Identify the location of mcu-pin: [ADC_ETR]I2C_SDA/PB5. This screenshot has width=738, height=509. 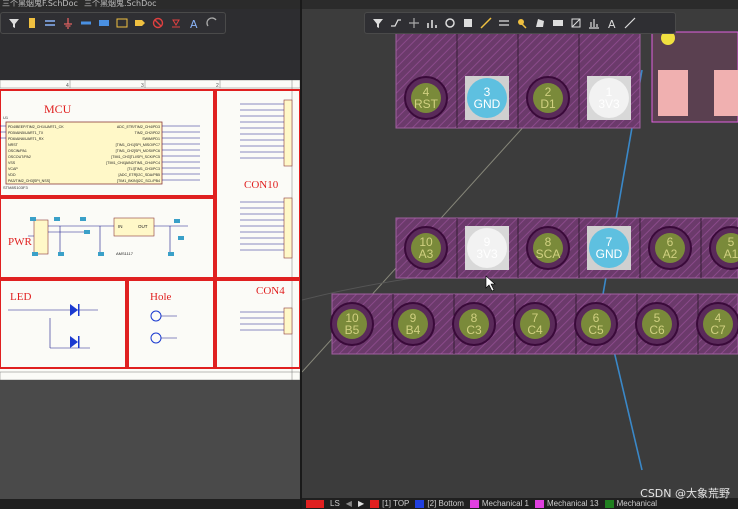
(139, 175).